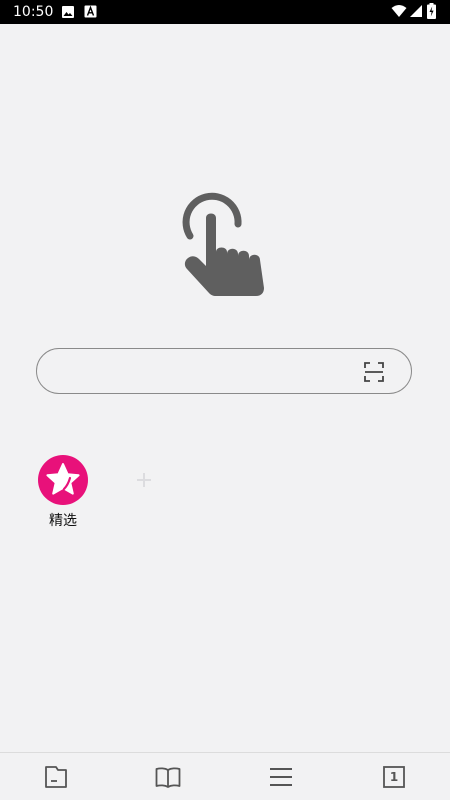 The image size is (450, 800). What do you see at coordinates (416, 11) in the screenshot?
I see `cell-signal-icon` at bounding box center [416, 11].